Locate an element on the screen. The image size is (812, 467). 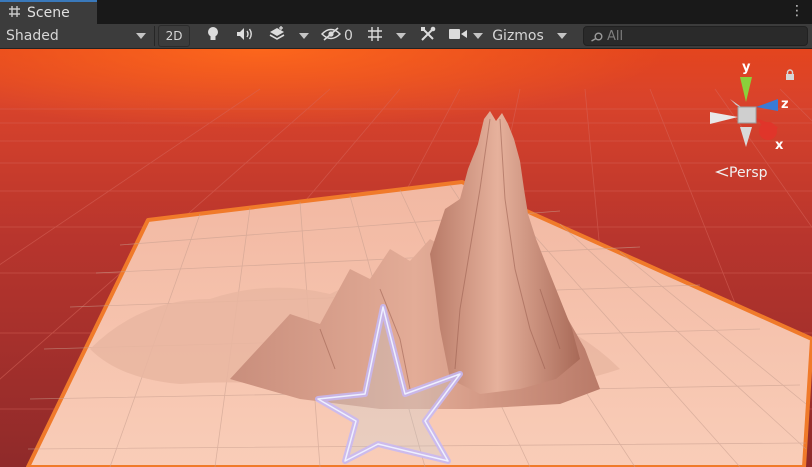
gizmos-dropdown is located at coordinates (562, 36).